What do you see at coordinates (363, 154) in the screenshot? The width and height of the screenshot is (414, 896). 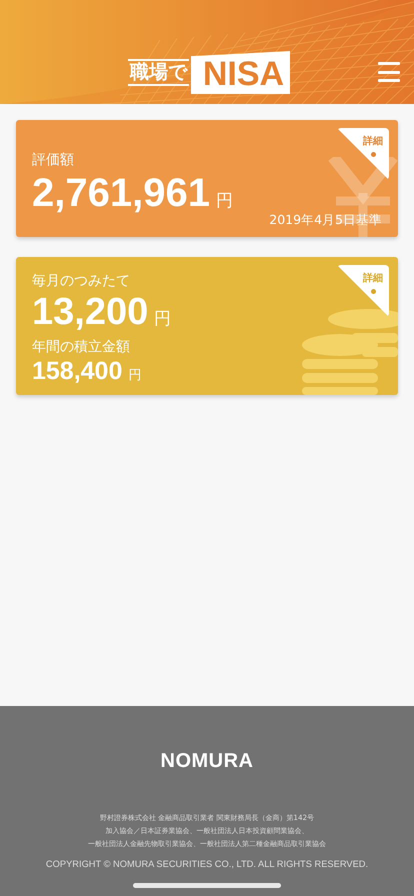 I see `detail-button: 詳細` at bounding box center [363, 154].